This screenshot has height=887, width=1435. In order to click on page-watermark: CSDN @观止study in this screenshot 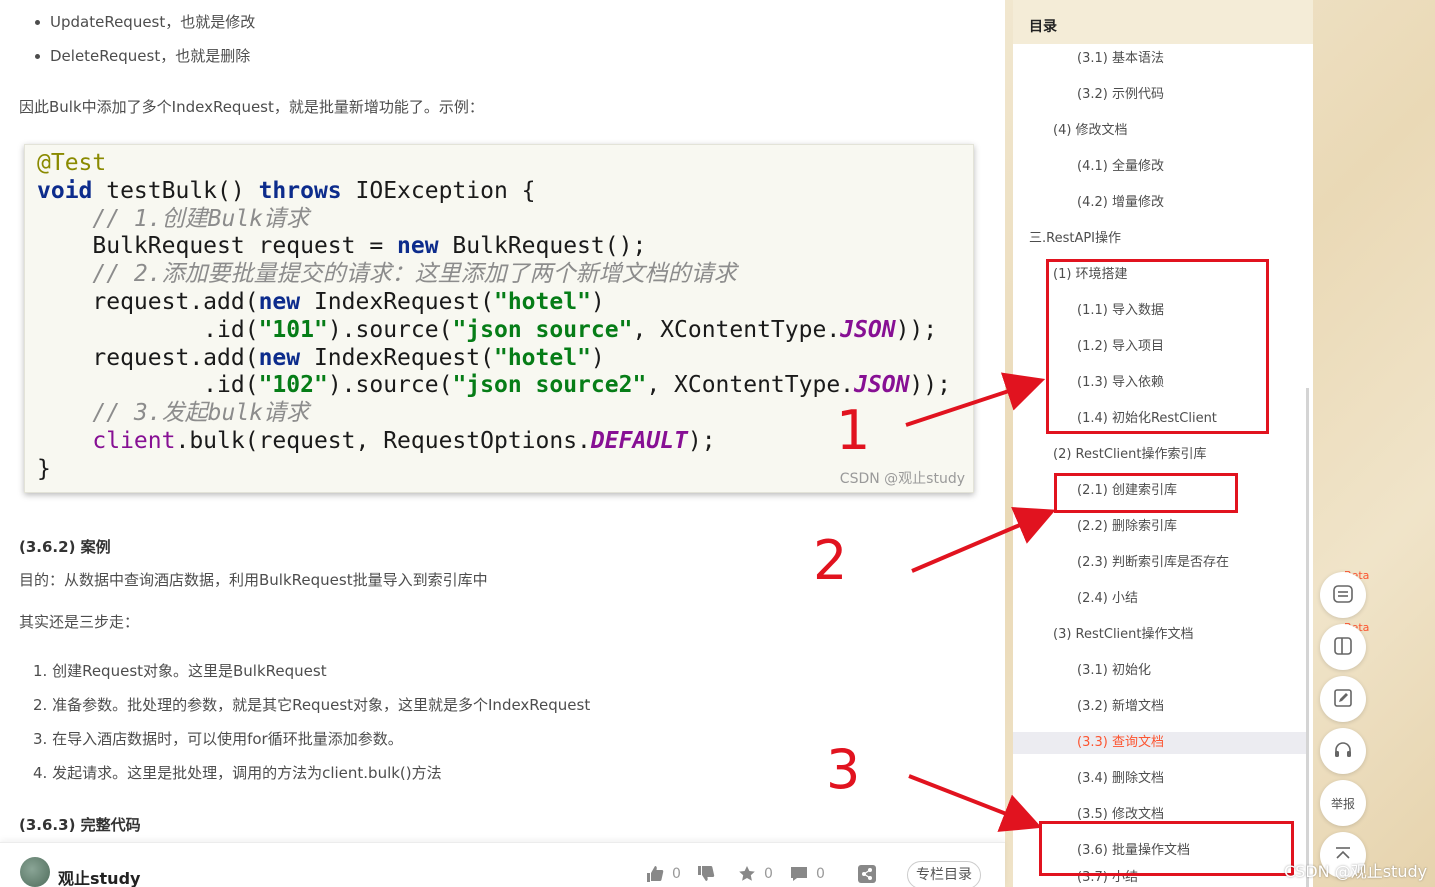, I will do `click(1356, 871)`.